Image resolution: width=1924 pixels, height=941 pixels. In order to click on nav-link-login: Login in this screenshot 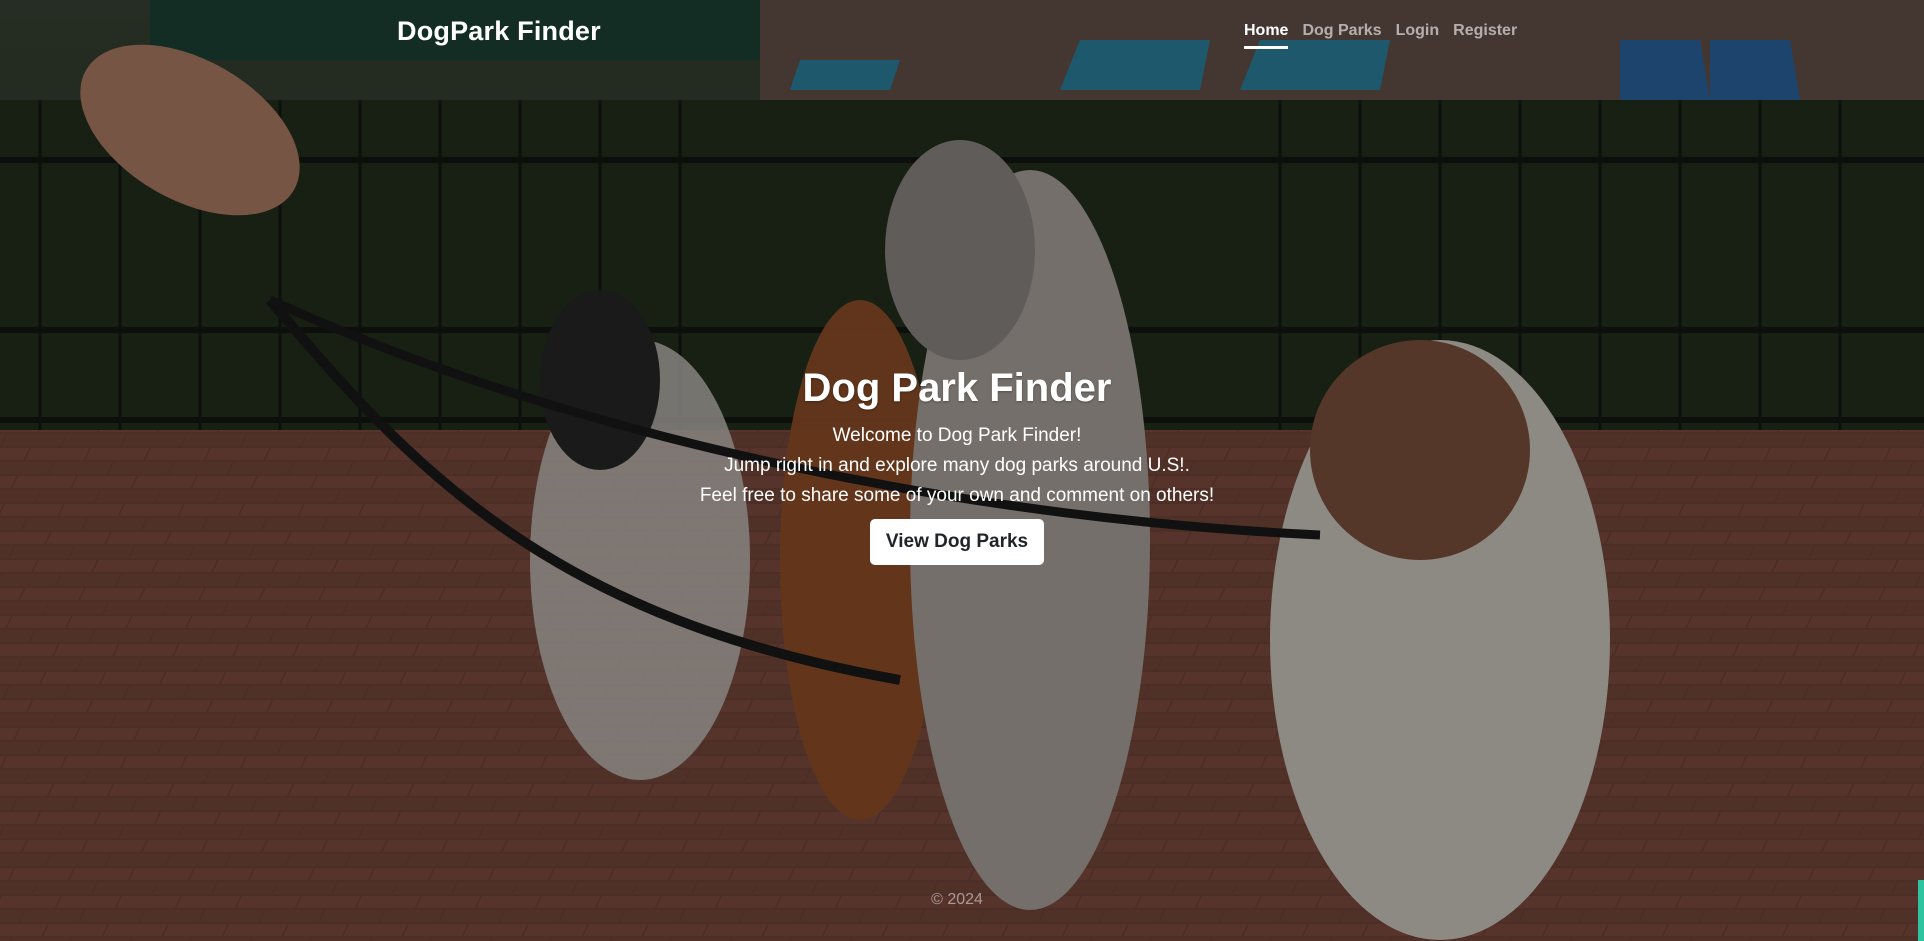, I will do `click(1418, 35)`.